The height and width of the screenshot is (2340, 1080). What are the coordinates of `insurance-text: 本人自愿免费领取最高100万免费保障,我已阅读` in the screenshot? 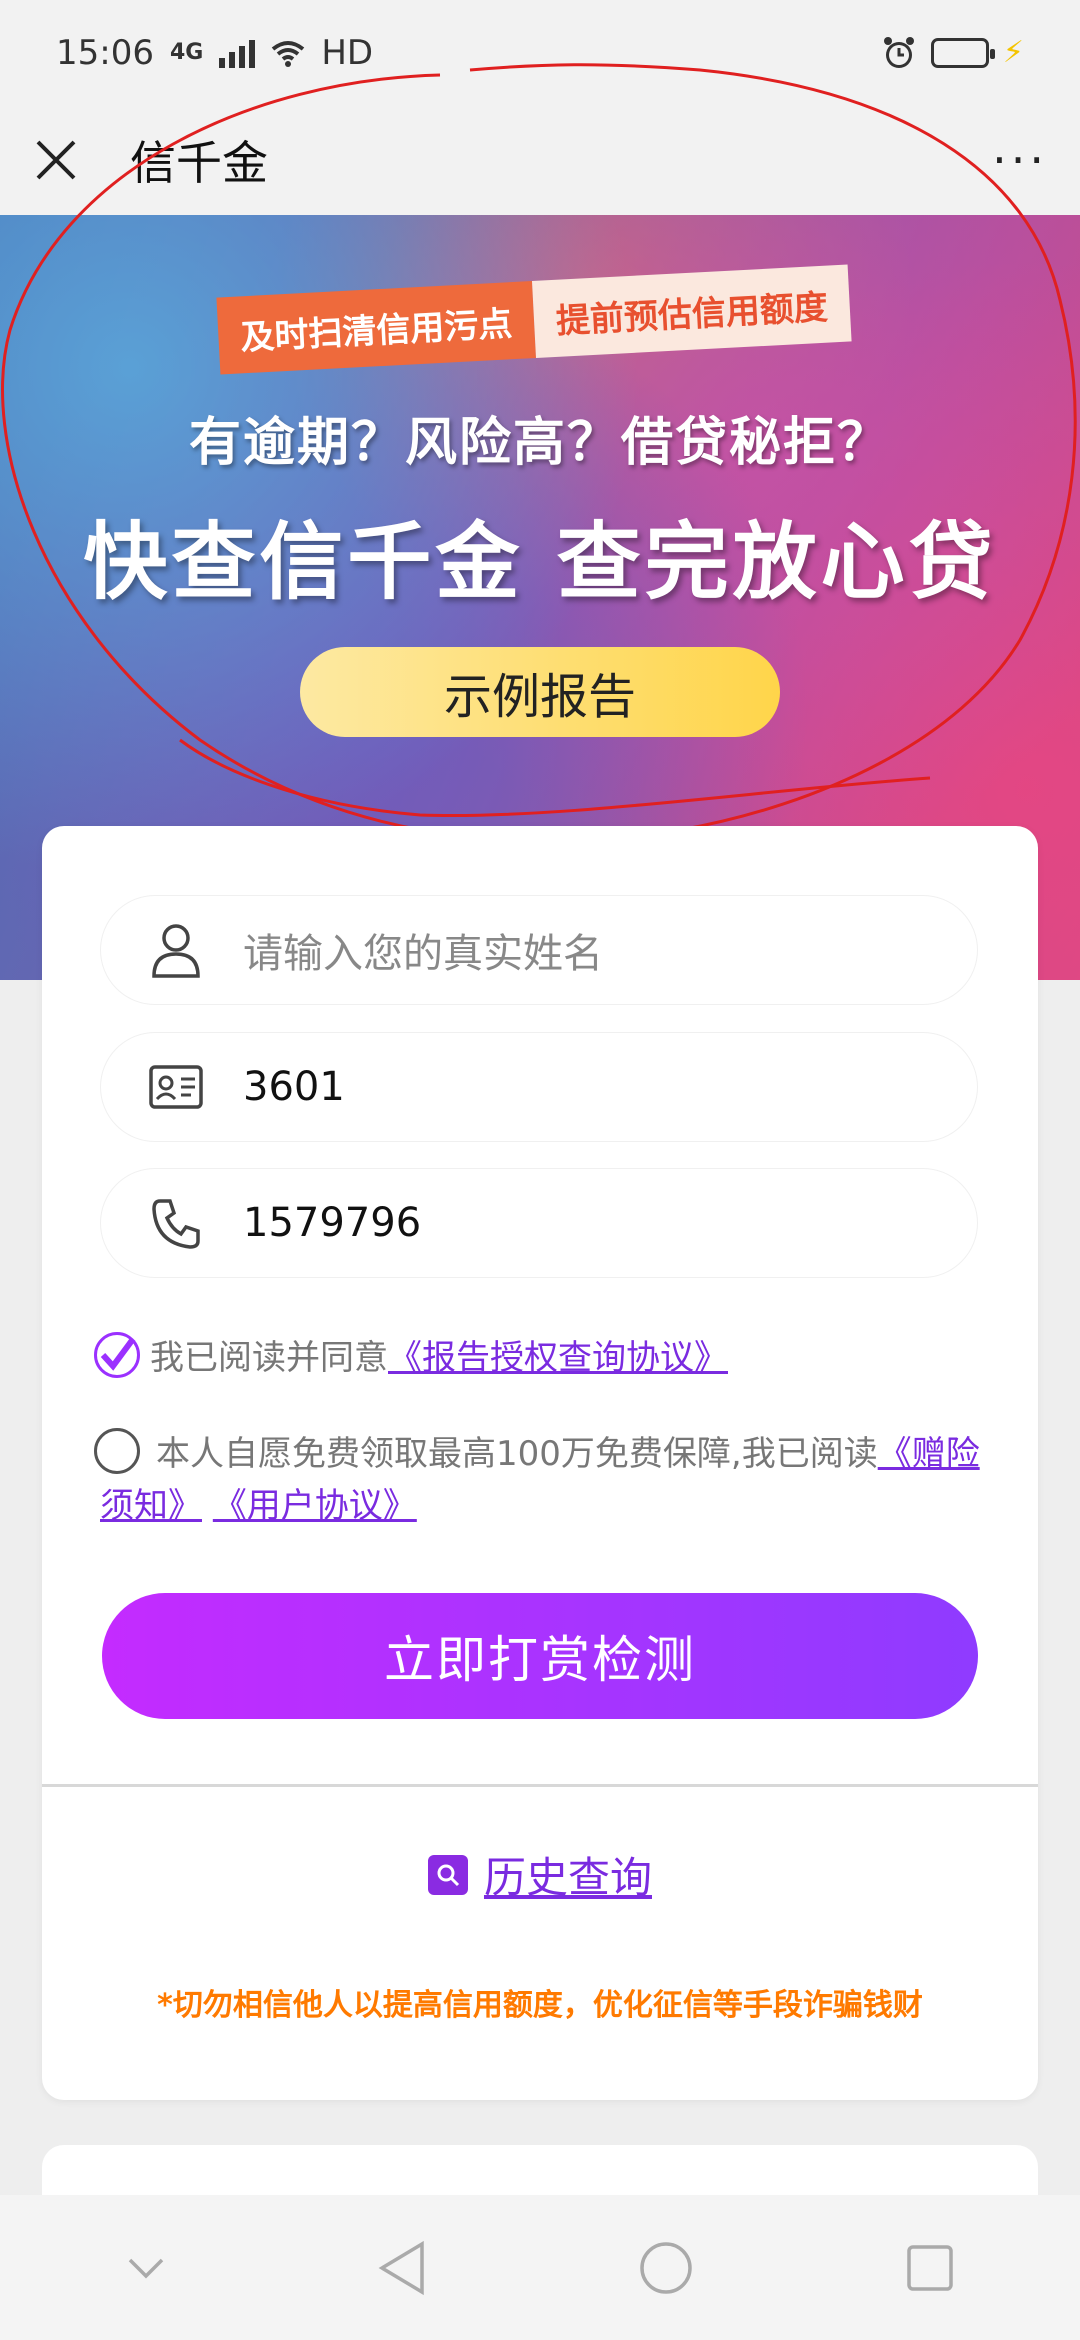 It's located at (517, 1454).